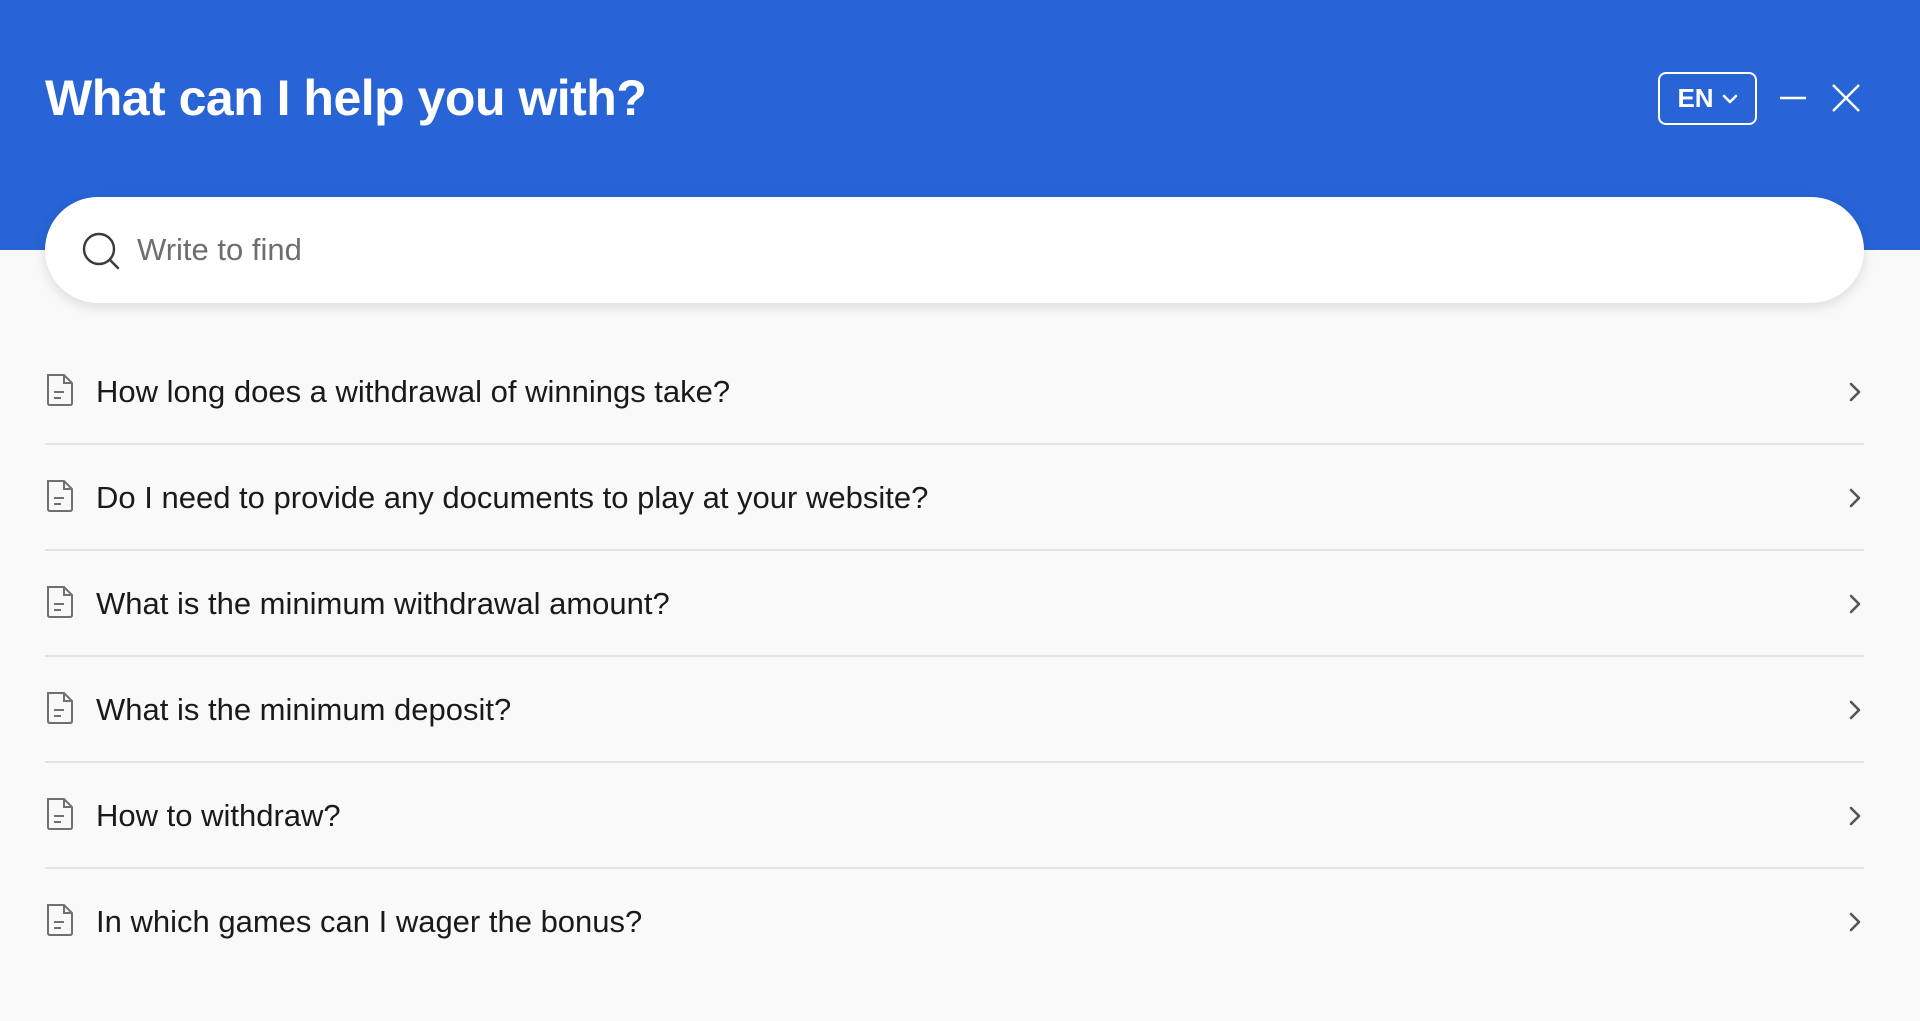 This screenshot has height=1021, width=1920. I want to click on faq-item-label: How to withdraw?, so click(218, 815).